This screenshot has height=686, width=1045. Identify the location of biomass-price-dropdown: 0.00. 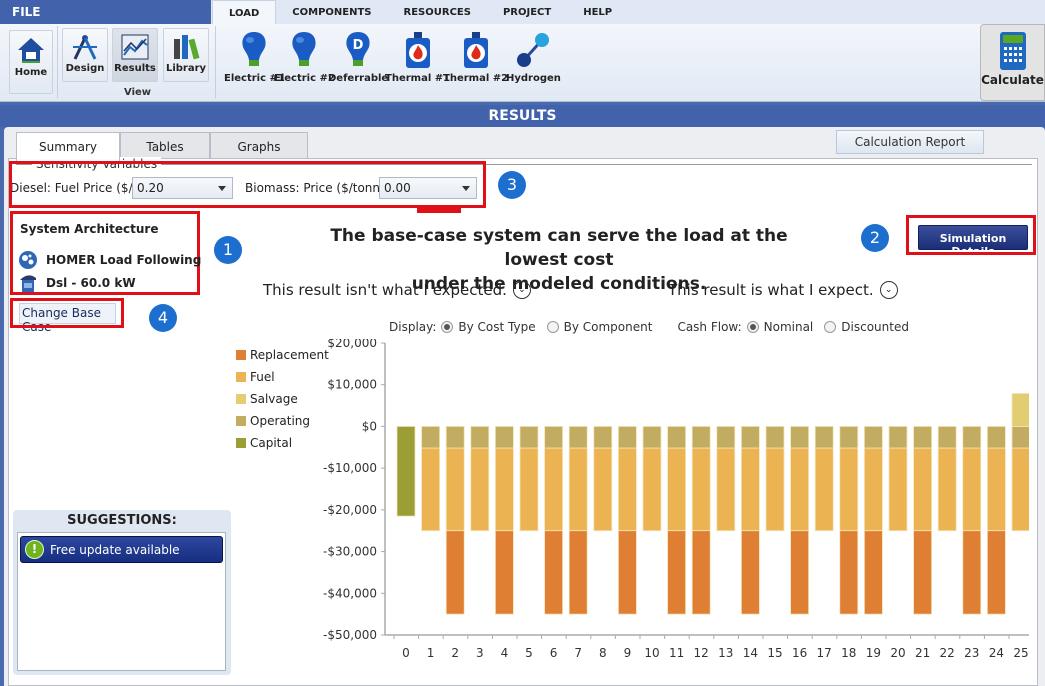
(428, 188).